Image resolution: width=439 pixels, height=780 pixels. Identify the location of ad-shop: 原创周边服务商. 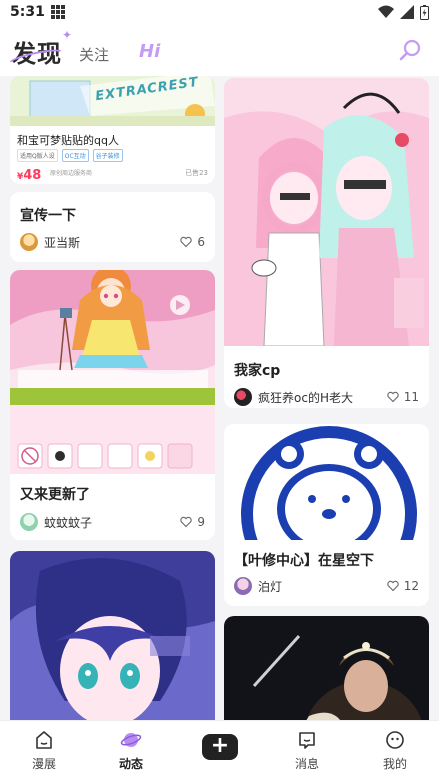
(71, 173).